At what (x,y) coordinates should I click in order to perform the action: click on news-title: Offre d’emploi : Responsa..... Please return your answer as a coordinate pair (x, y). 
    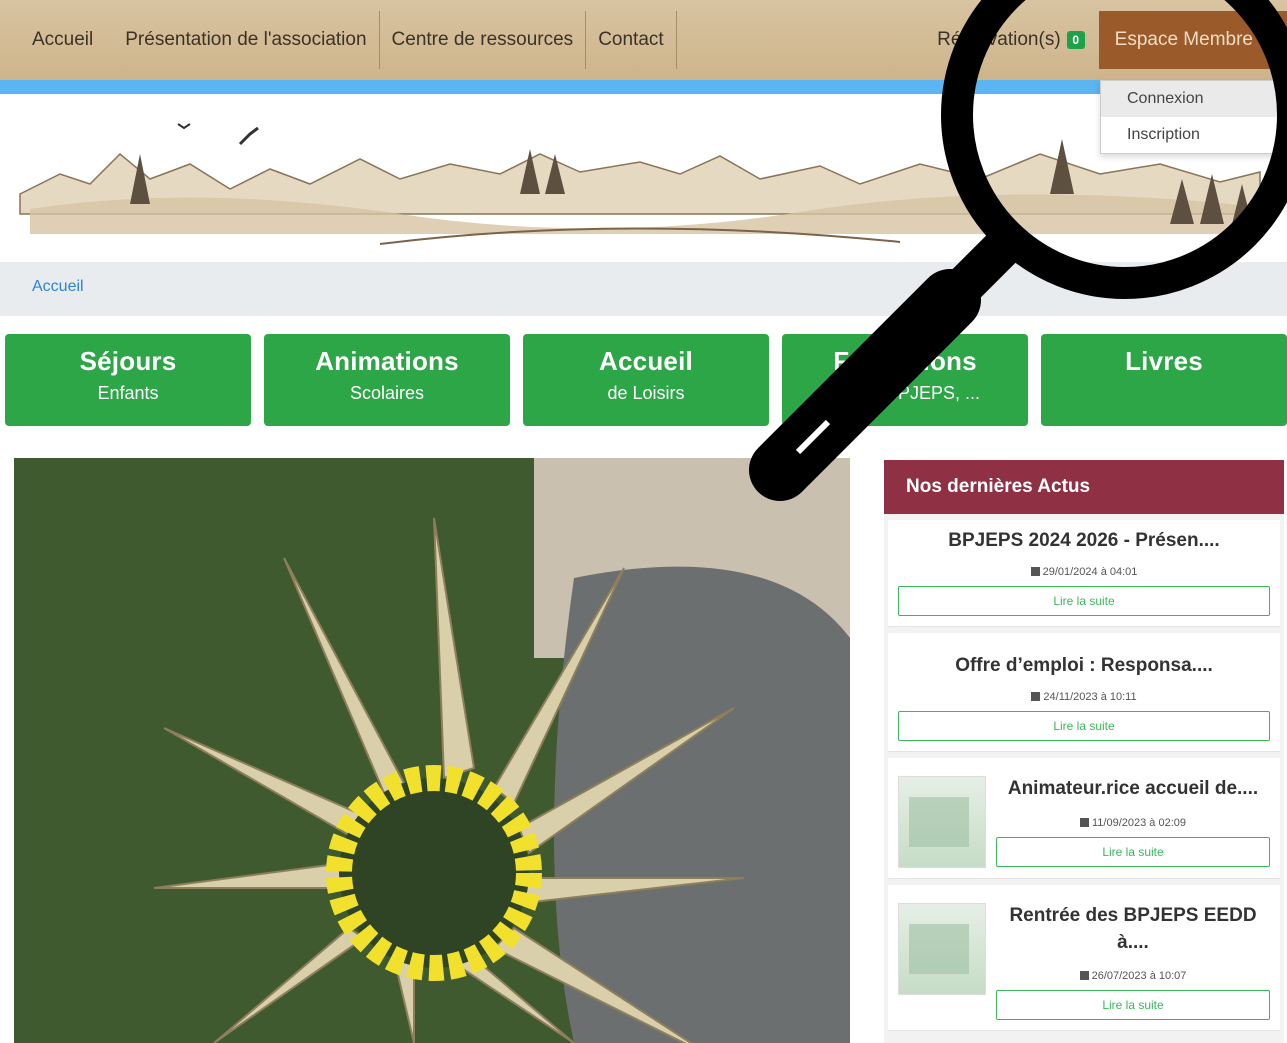
    Looking at the image, I should click on (1084, 665).